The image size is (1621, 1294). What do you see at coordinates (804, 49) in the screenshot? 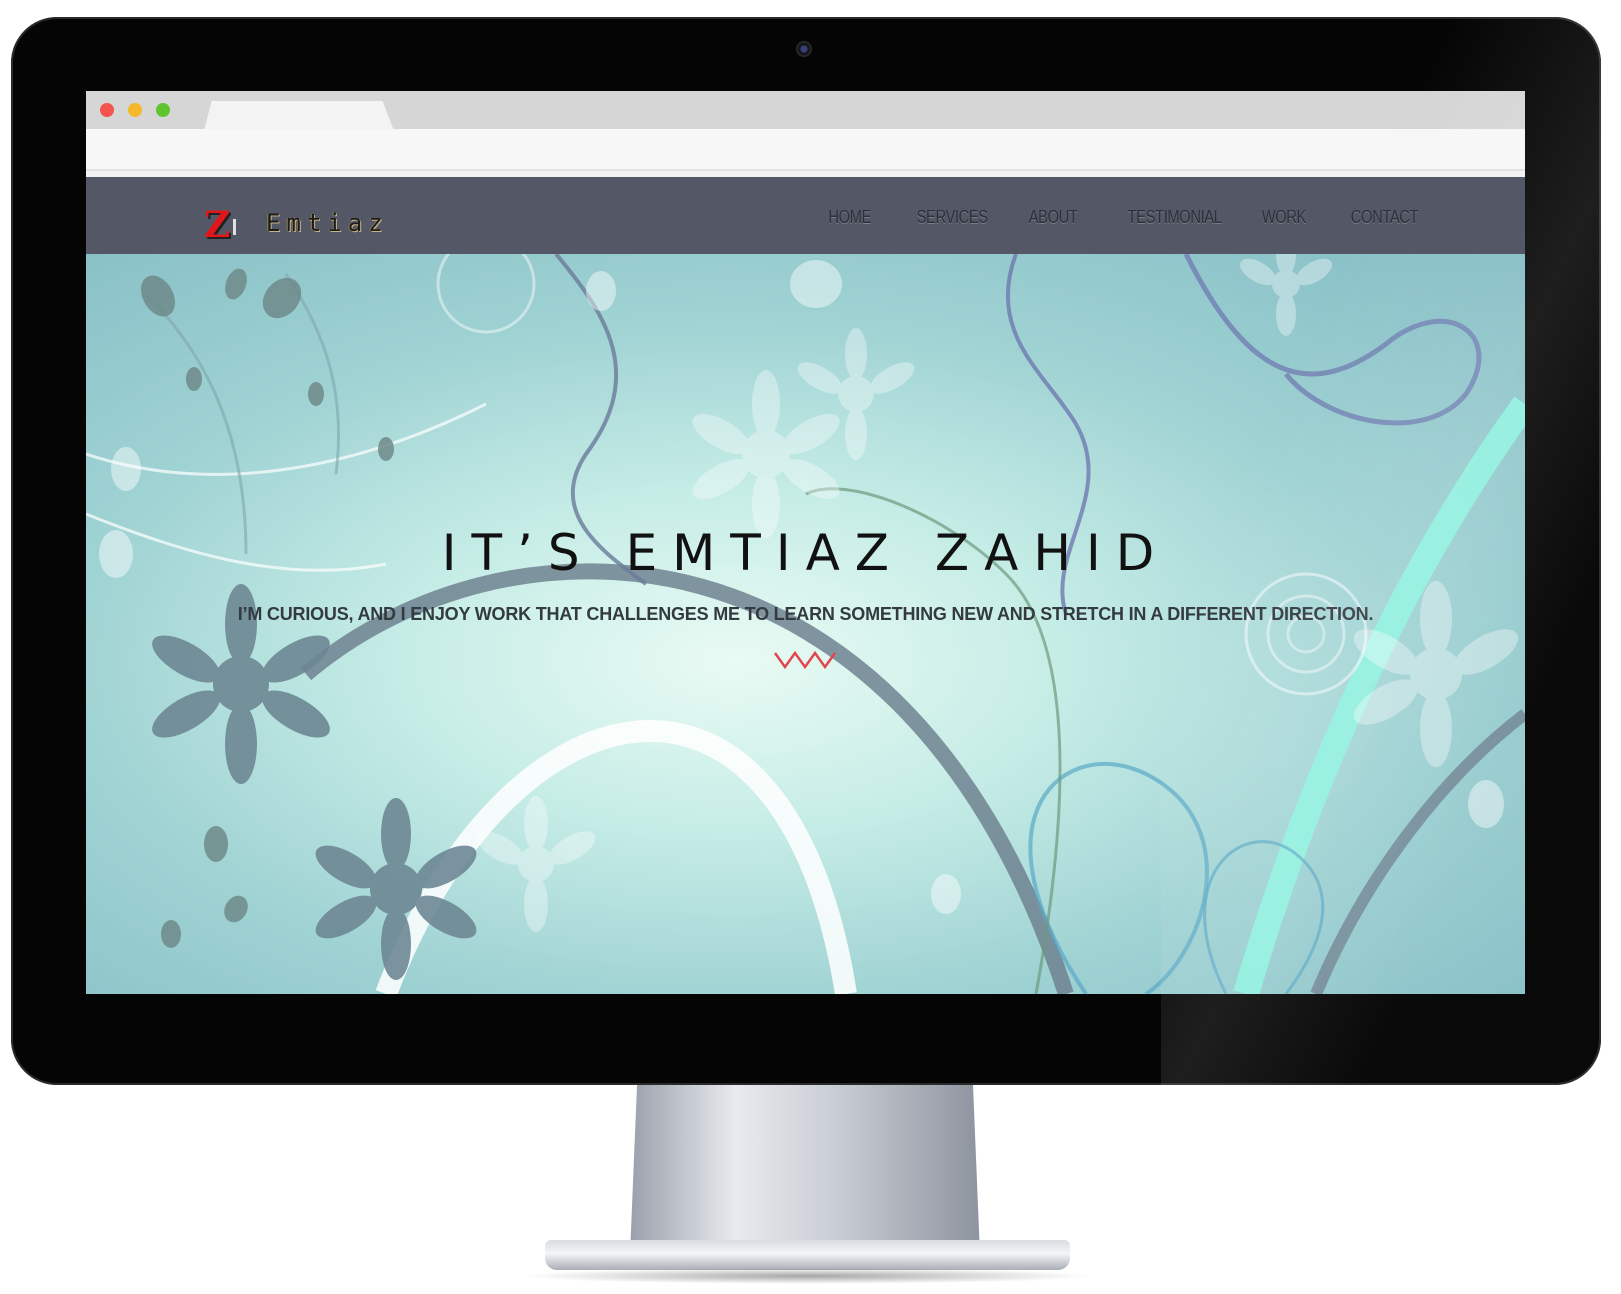
I see `webcam-icon` at bounding box center [804, 49].